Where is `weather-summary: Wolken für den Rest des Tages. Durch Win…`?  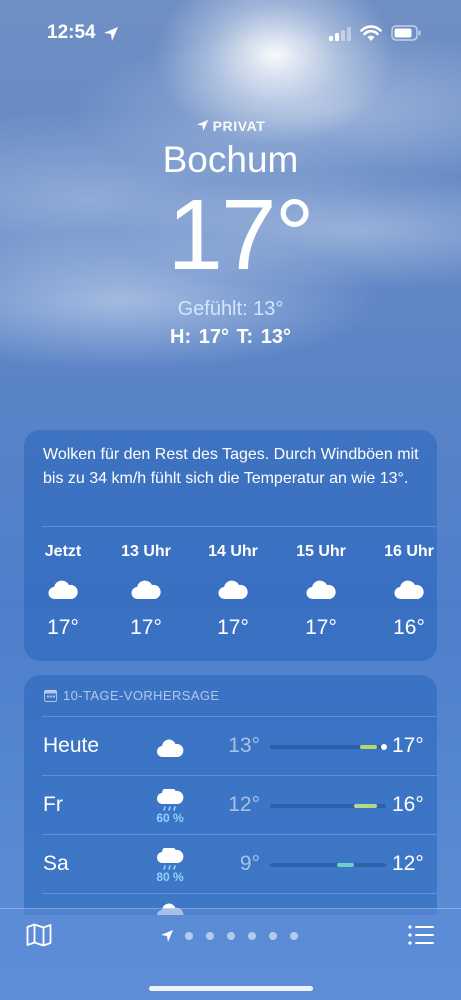 weather-summary: Wolken für den Rest des Tages. Durch Win… is located at coordinates (231, 466).